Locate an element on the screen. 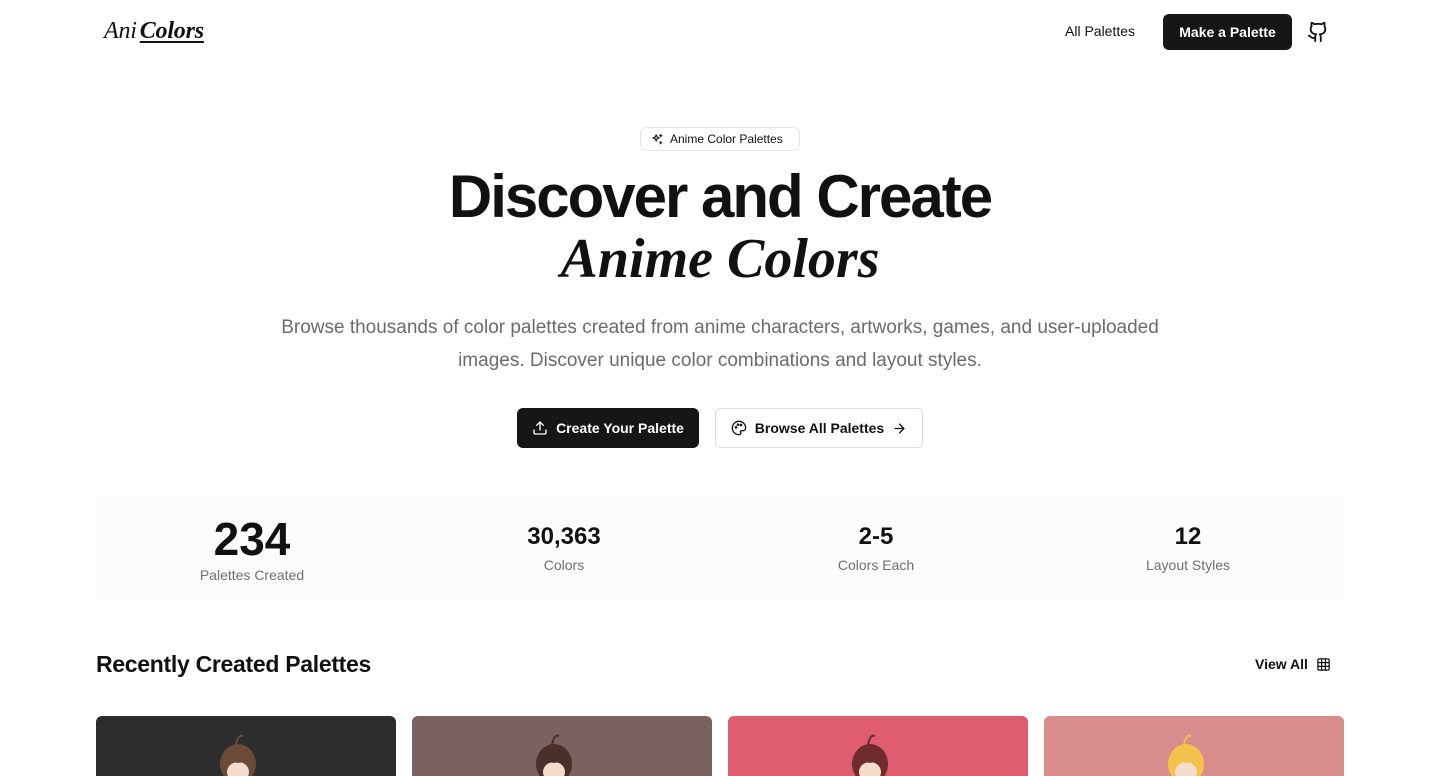  hero-title-line1: Discover and Create is located at coordinates (720, 196).